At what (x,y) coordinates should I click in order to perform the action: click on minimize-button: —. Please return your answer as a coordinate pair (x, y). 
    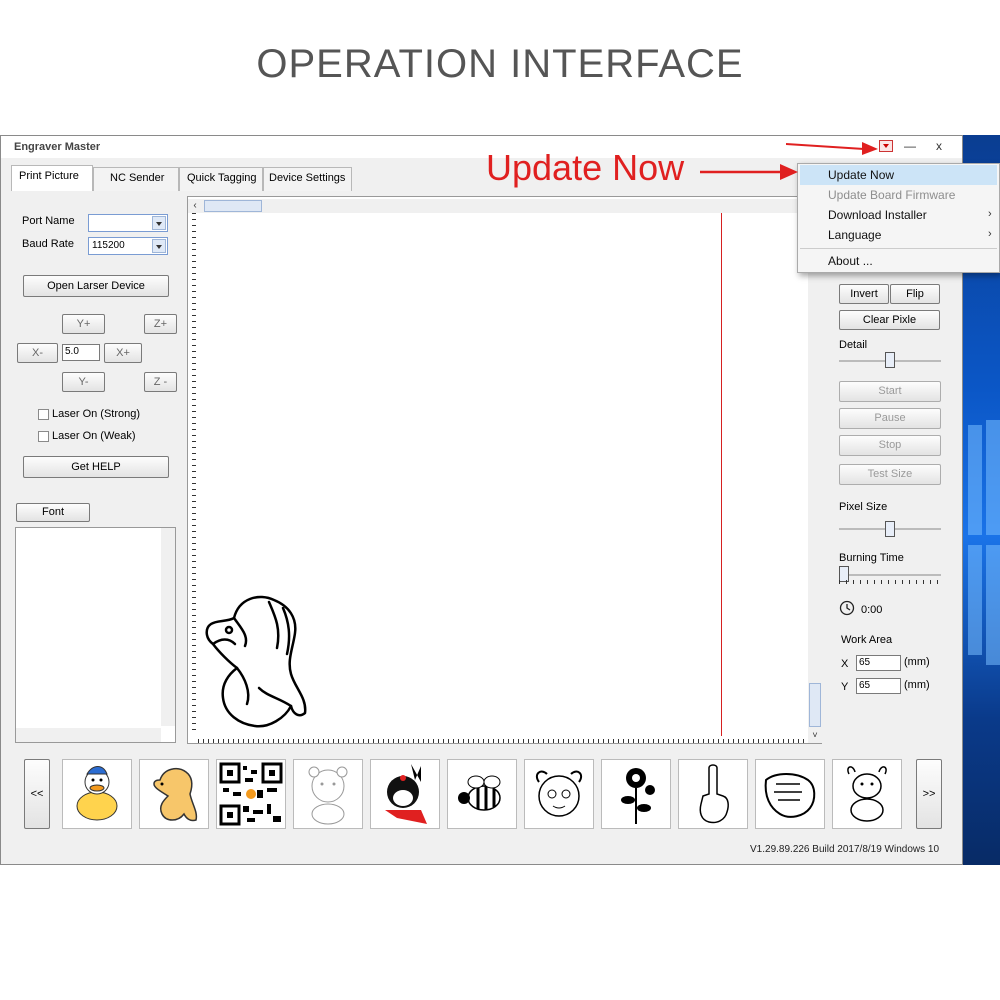
    Looking at the image, I should click on (910, 146).